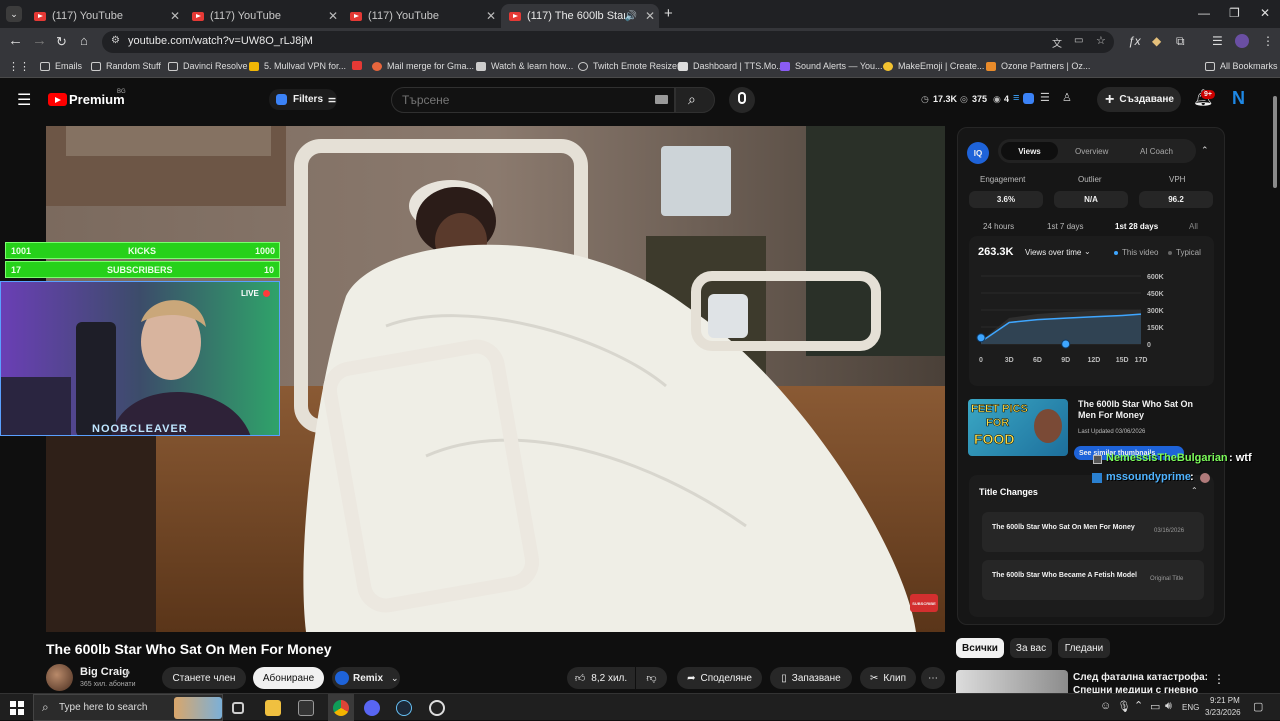 The image size is (1280, 721). I want to click on trophy-icon: ♙, so click(1067, 97).